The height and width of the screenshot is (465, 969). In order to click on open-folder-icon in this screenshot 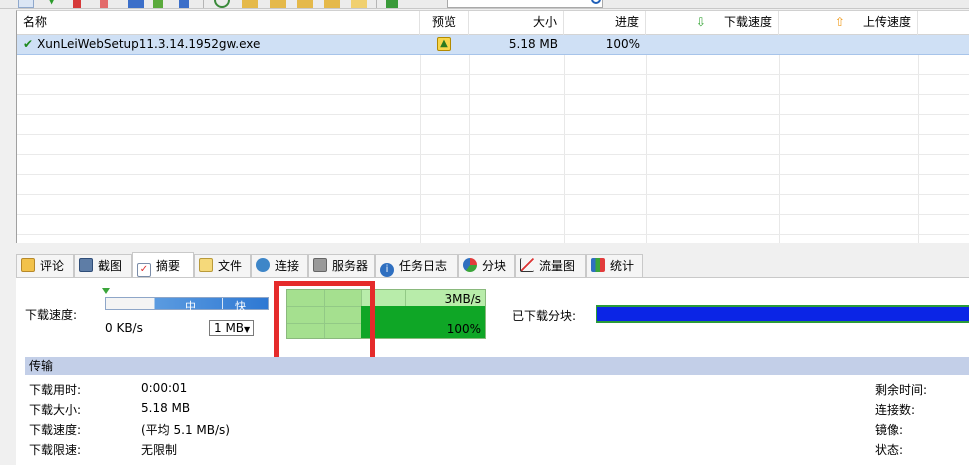, I will do `click(278, 4)`.